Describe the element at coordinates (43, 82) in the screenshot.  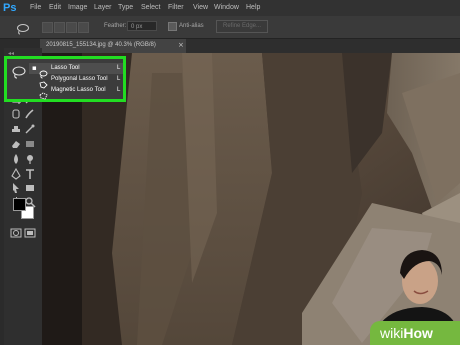
I see `polygonal-lasso-icon` at that location.